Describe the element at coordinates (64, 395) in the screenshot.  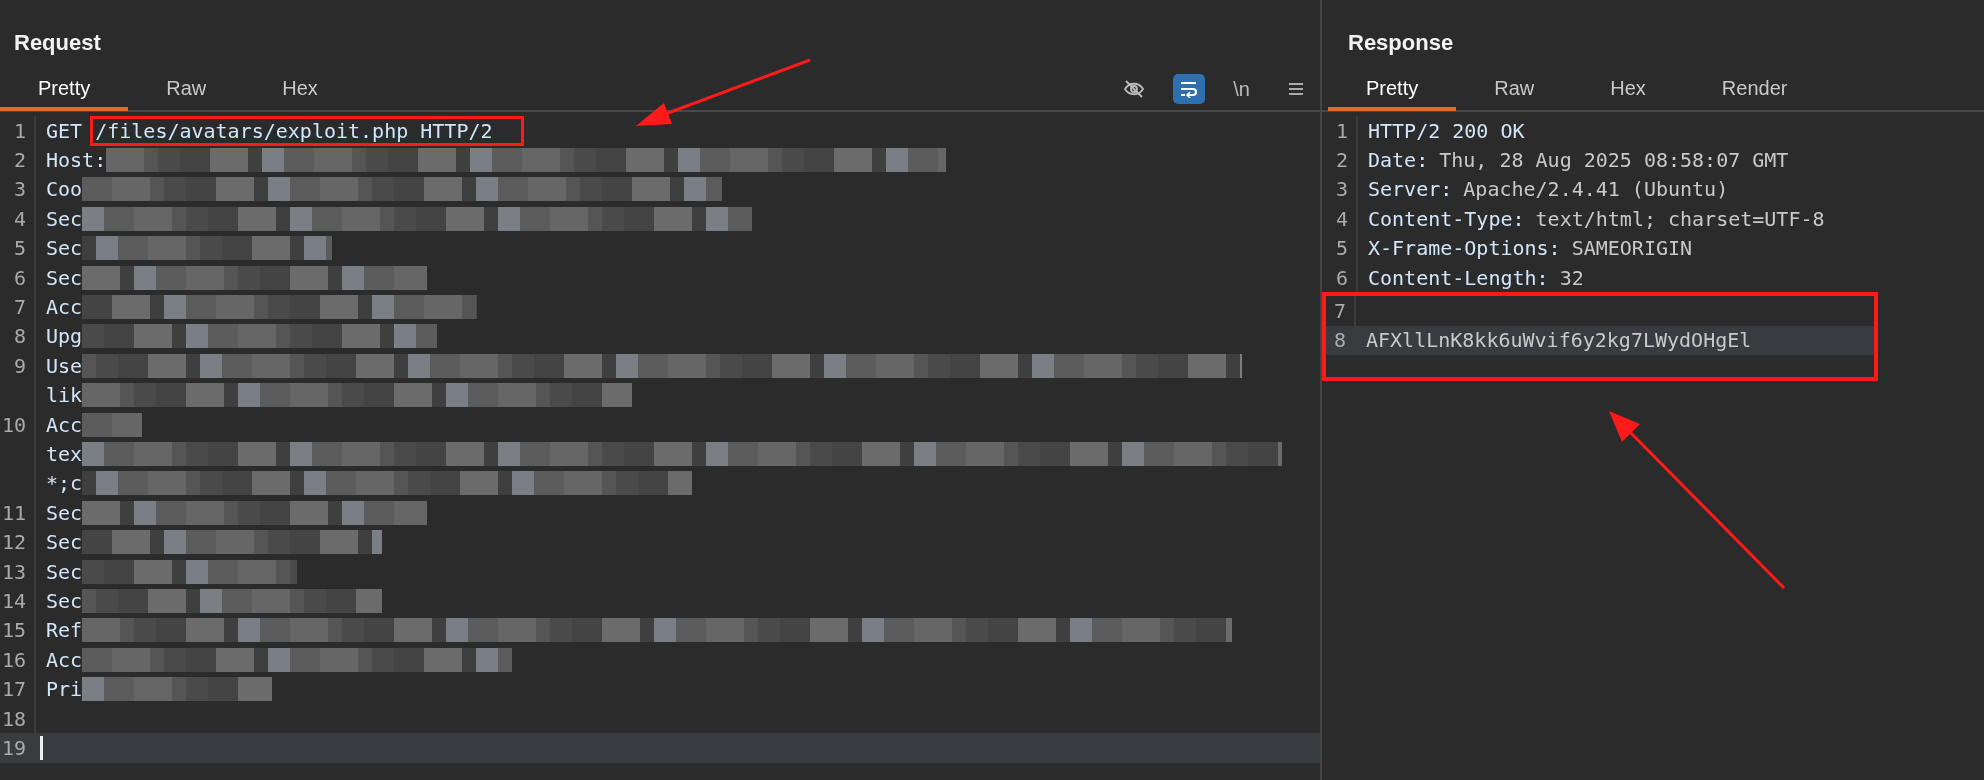
I see `code-text: lik` at that location.